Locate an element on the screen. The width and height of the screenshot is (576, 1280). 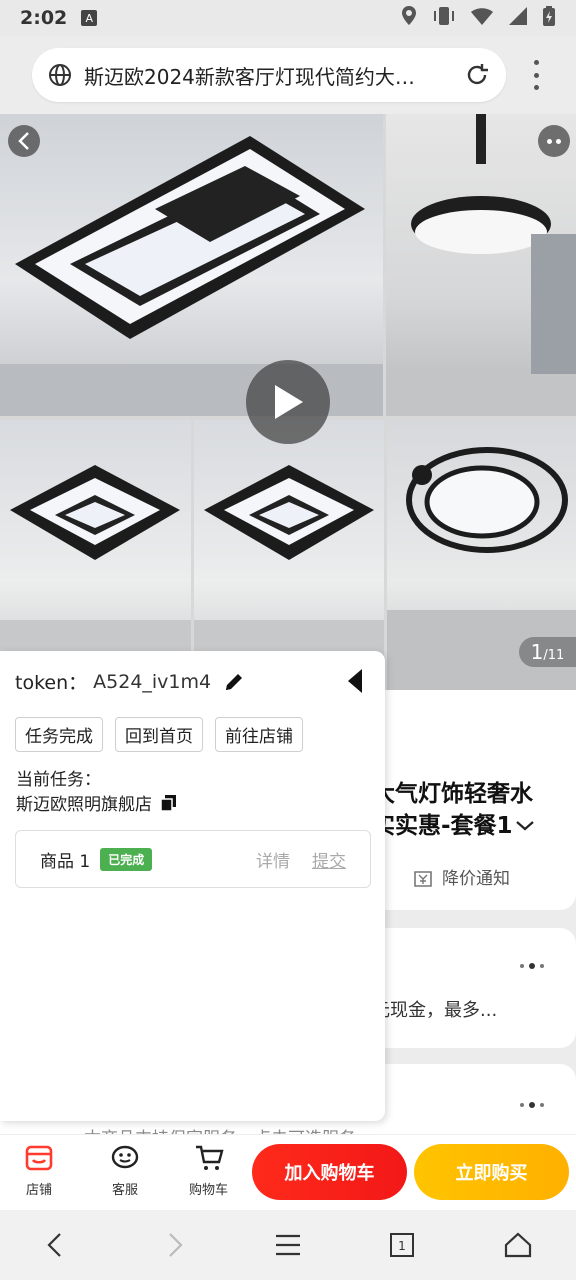
product-title-line1: 大气灯饰轻奢水 is located at coordinates (452, 794).